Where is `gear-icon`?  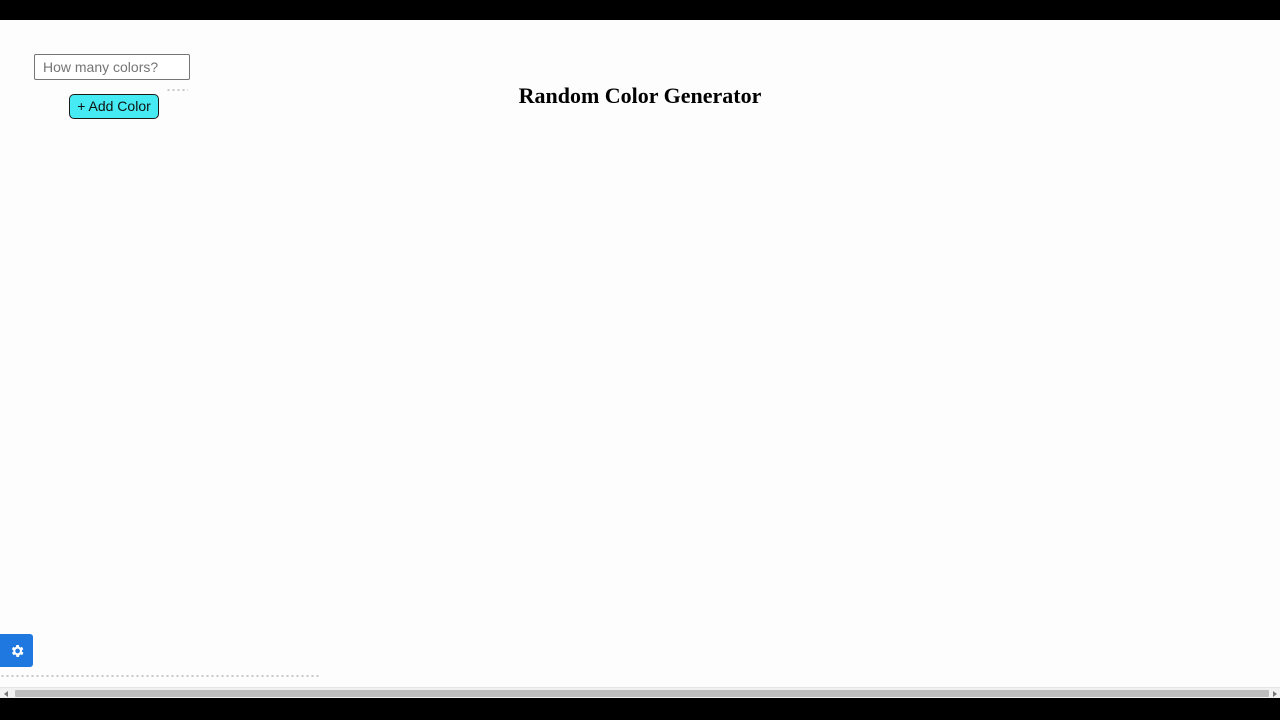 gear-icon is located at coordinates (17, 651).